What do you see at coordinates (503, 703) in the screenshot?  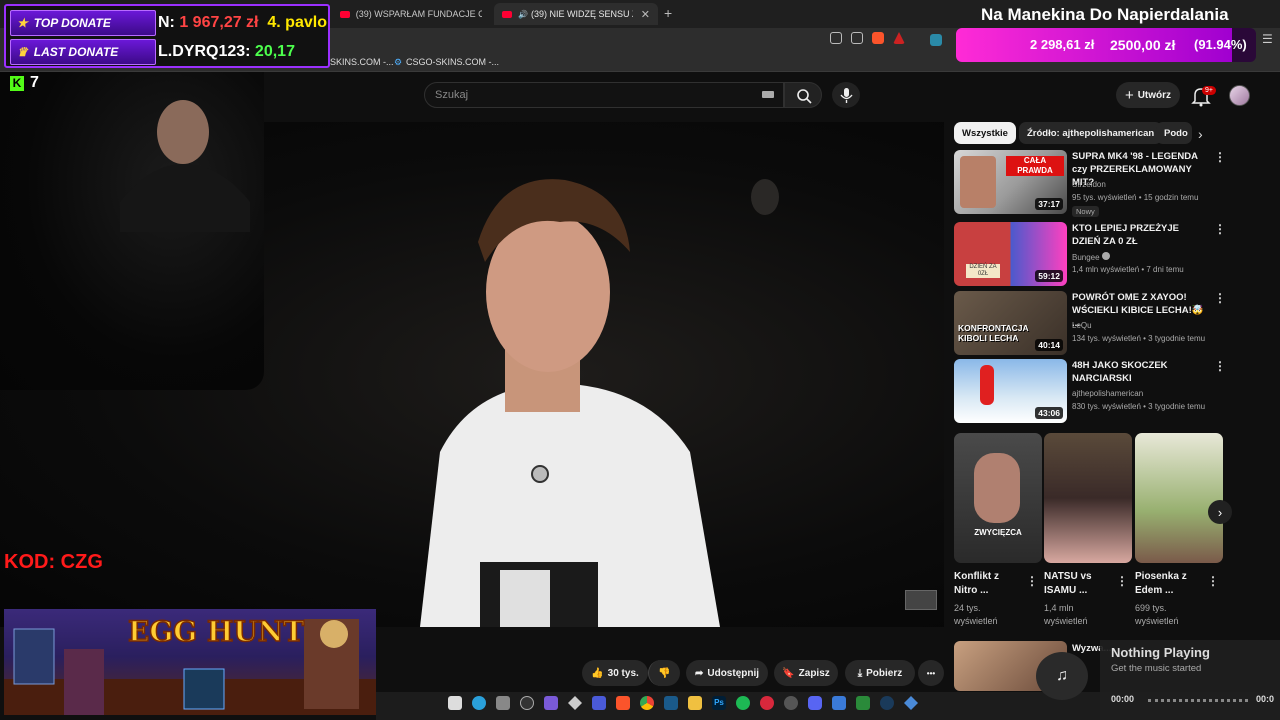 I see `camera-icon` at bounding box center [503, 703].